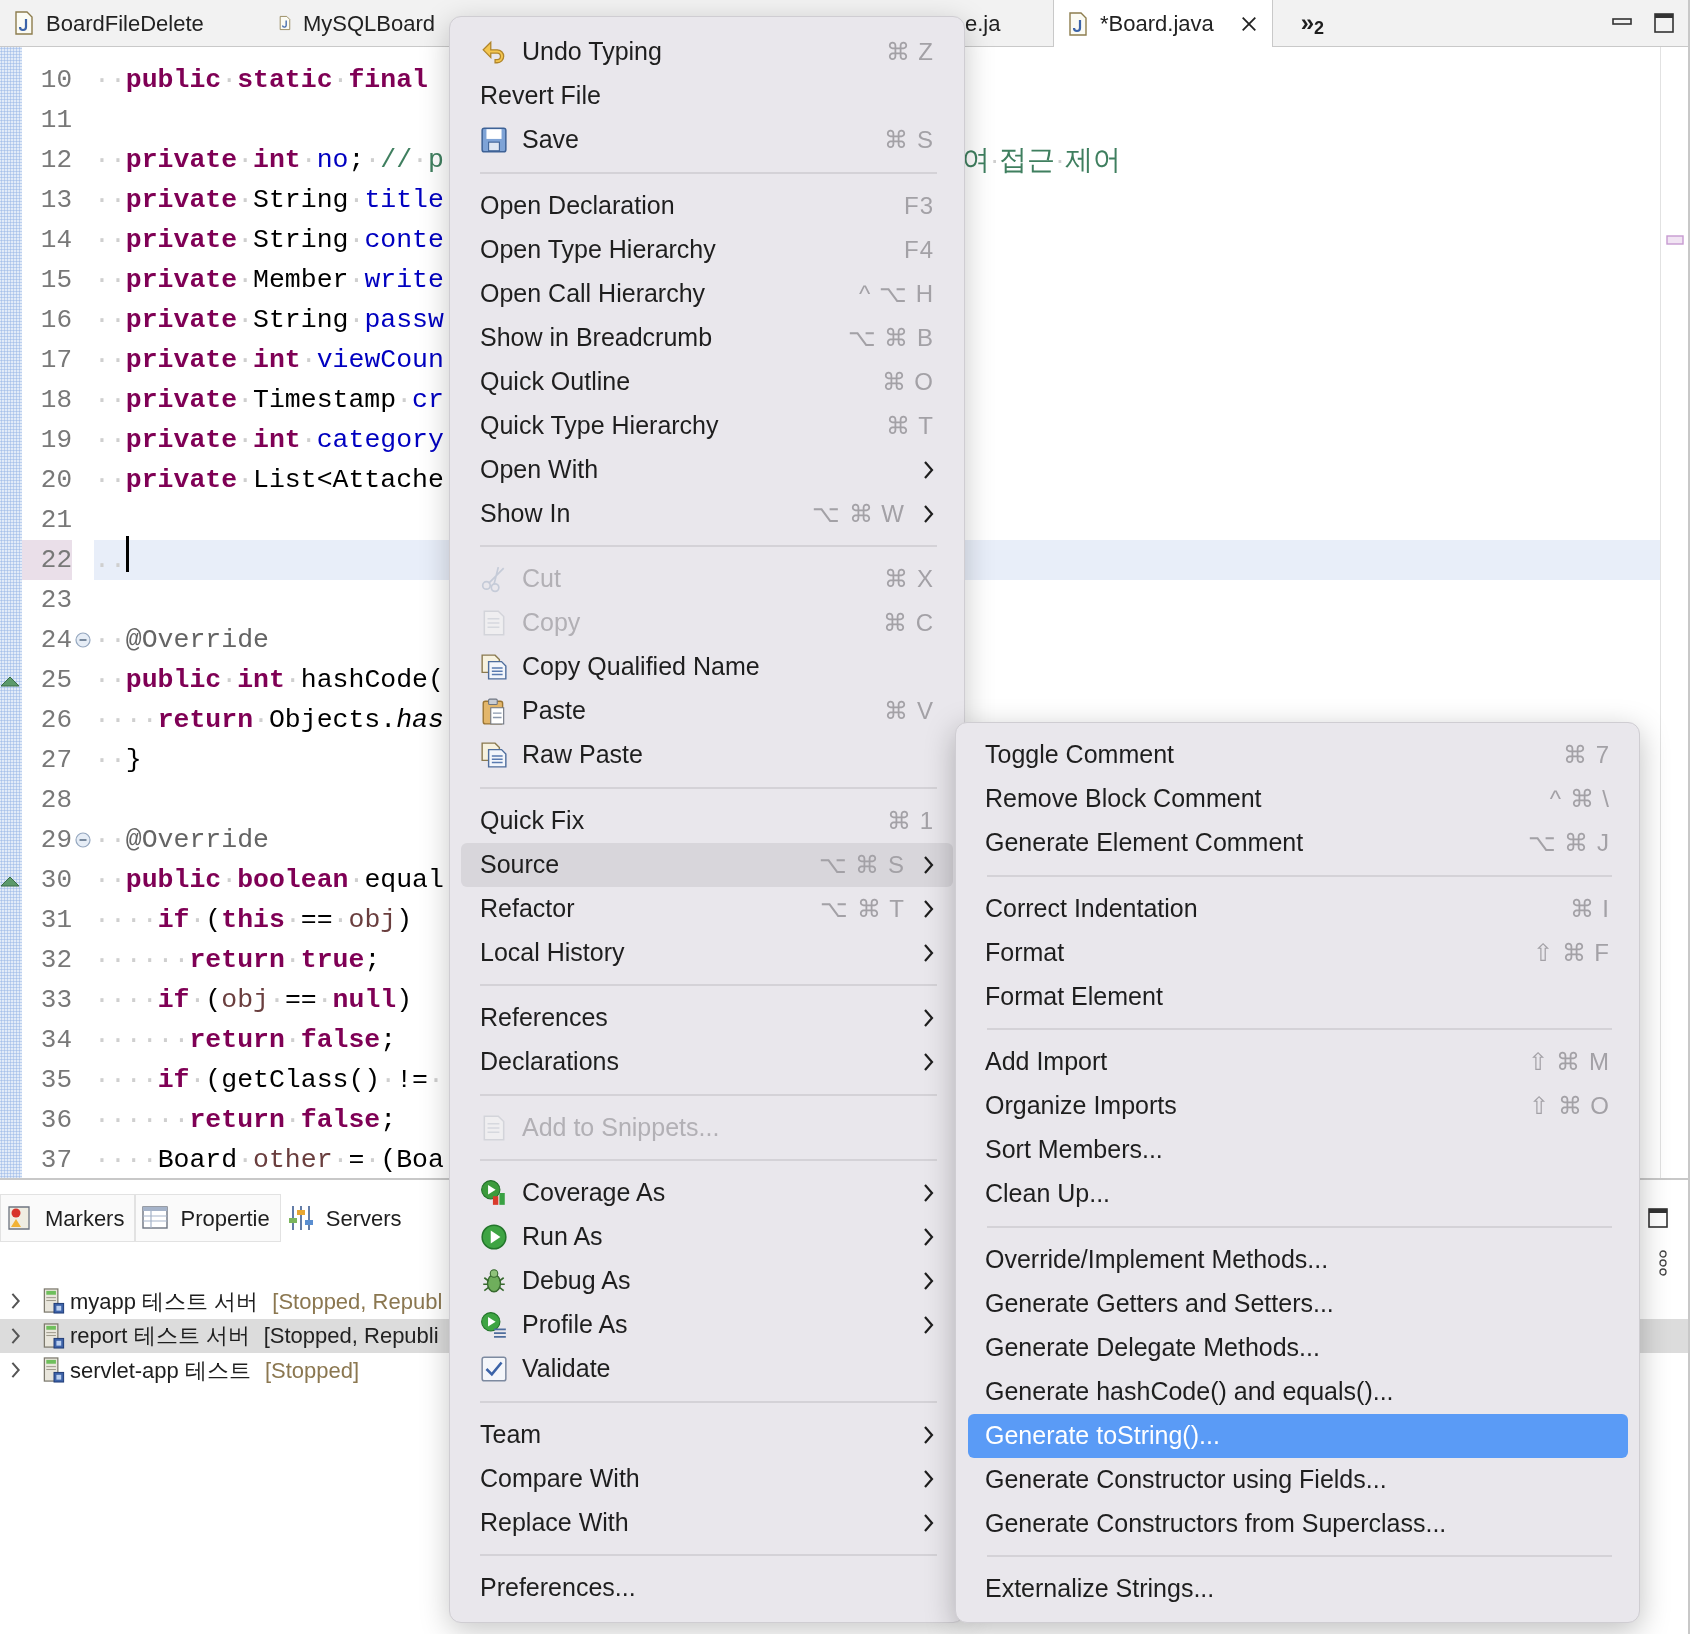 The image size is (1694, 1634). Describe the element at coordinates (55, 680) in the screenshot. I see `line-number: 25` at that location.